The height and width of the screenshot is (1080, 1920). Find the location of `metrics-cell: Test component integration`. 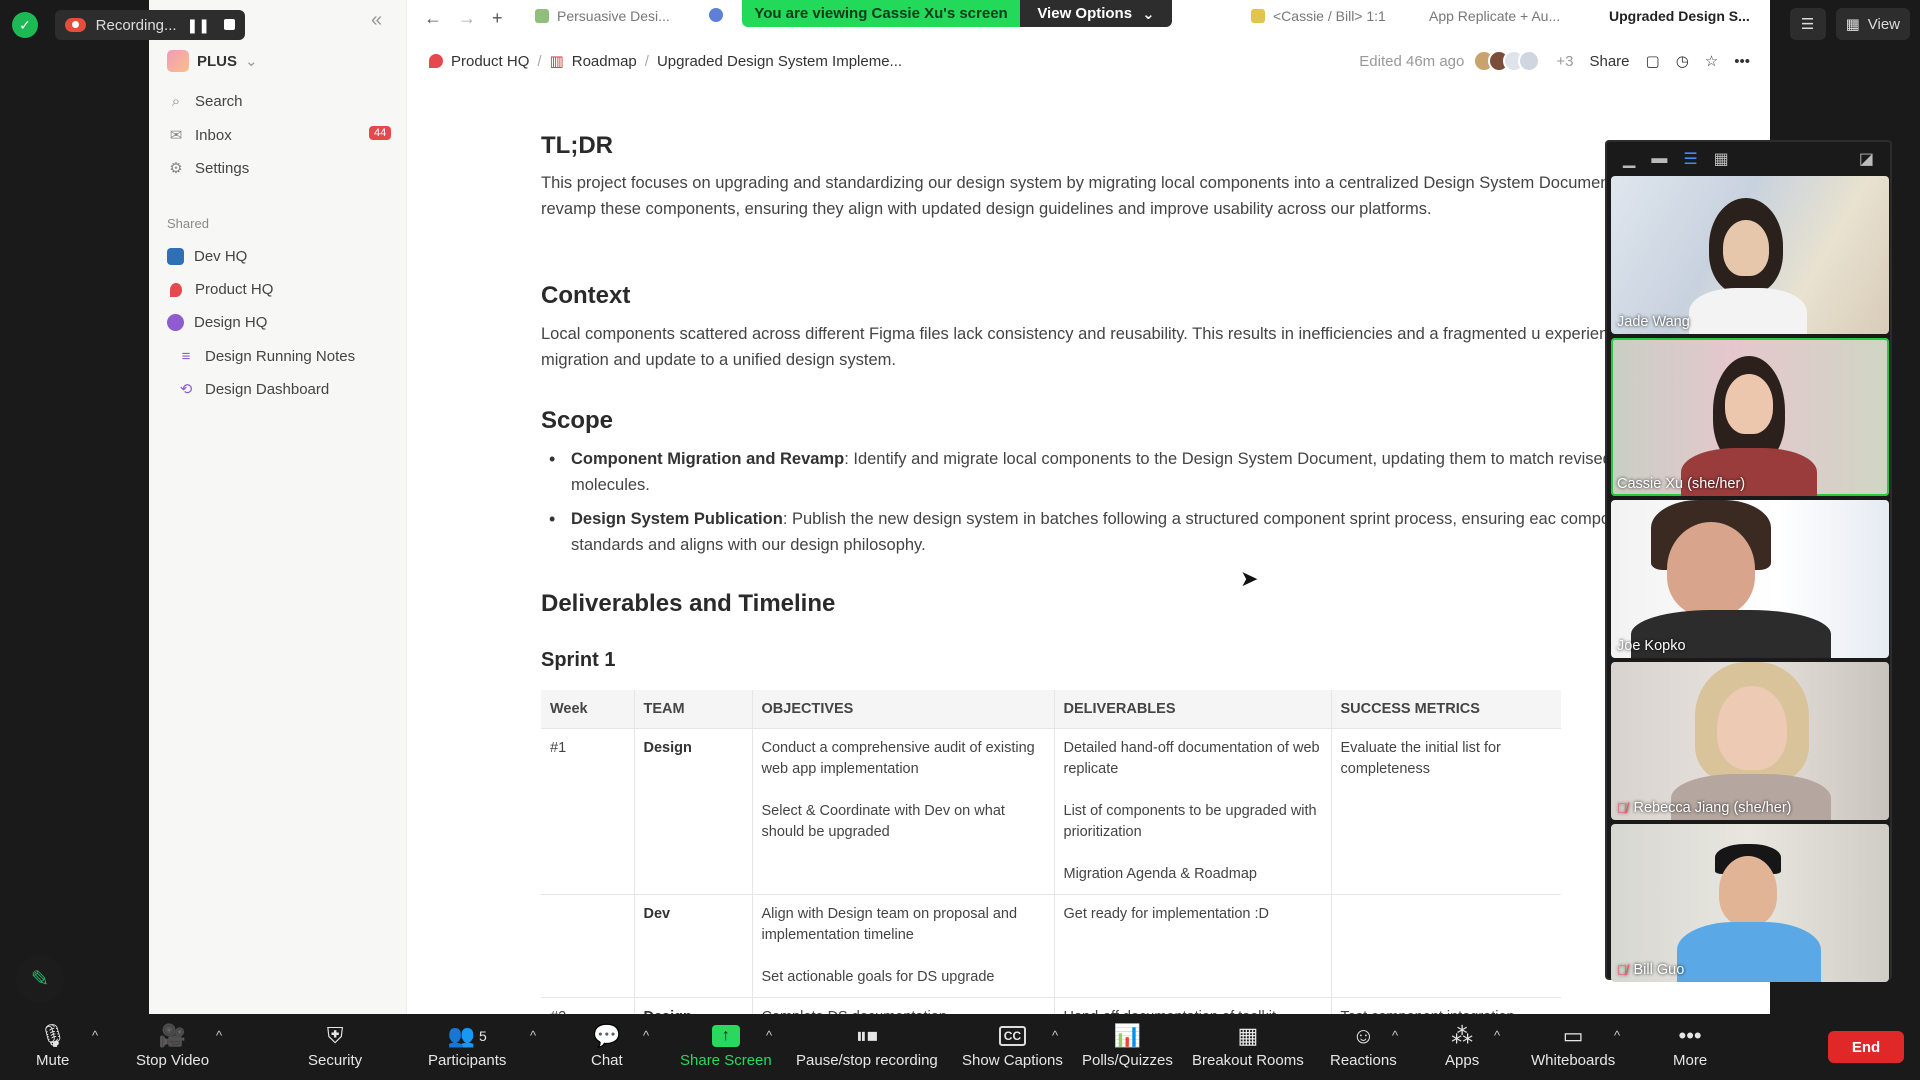

metrics-cell: Test component integration is located at coordinates (1445, 1005).